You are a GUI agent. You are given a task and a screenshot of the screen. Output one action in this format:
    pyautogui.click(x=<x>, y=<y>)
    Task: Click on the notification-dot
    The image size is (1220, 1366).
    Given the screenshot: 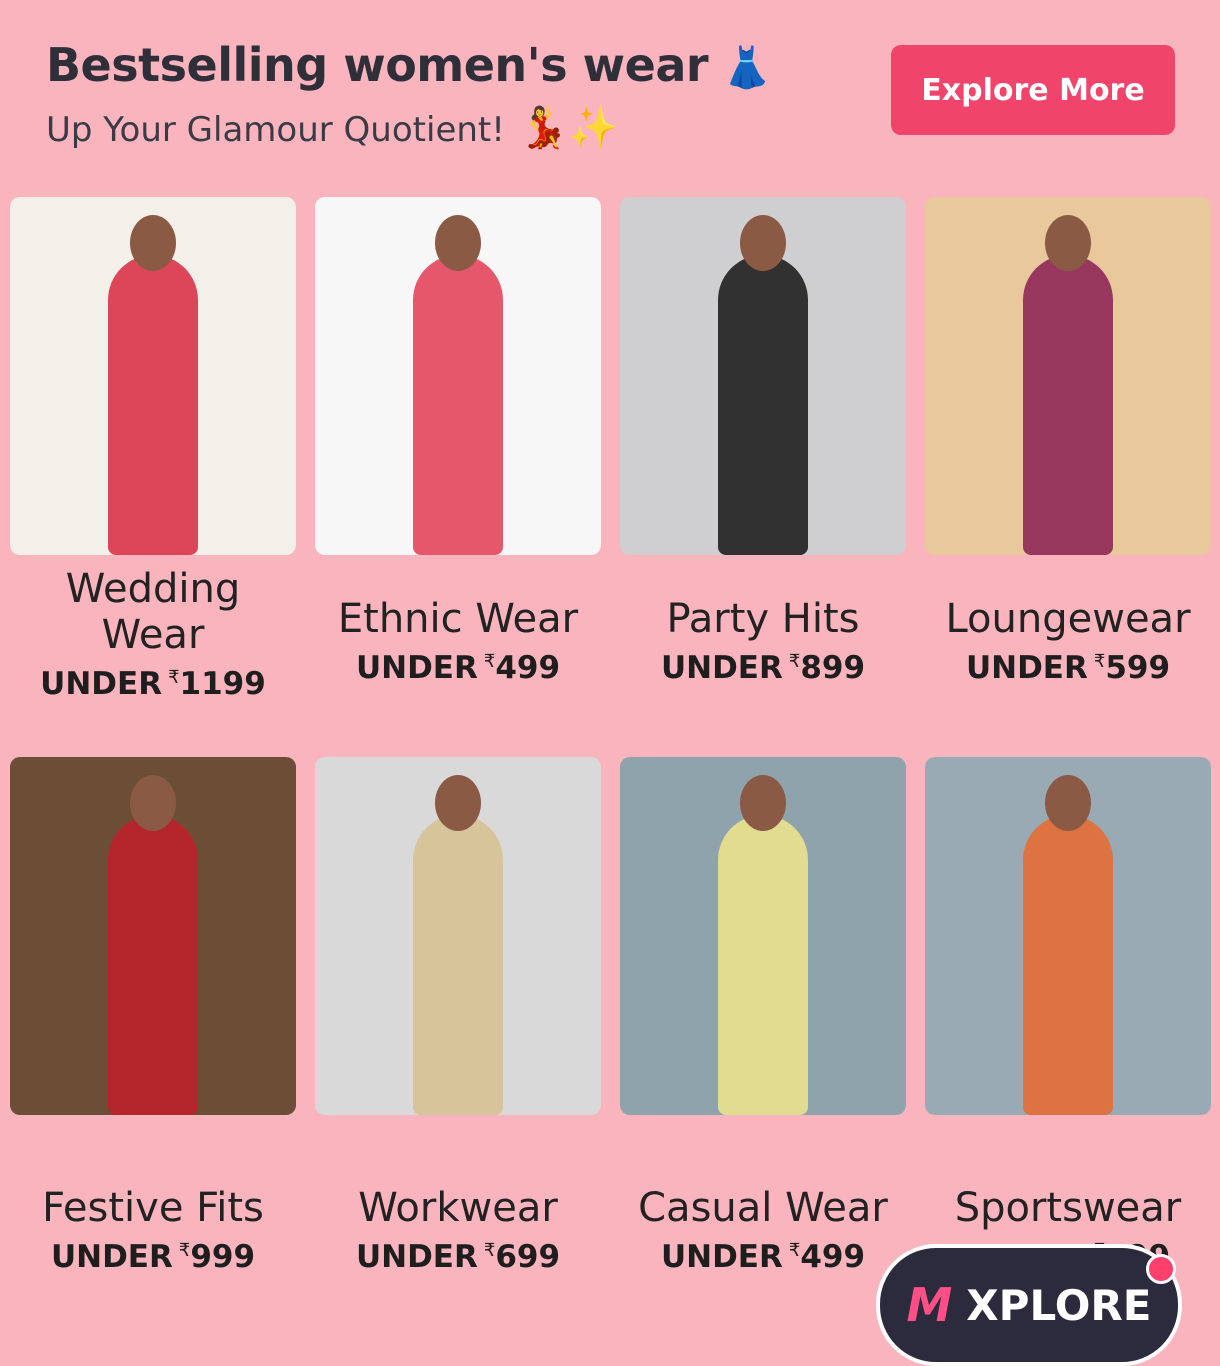 What is the action you would take?
    pyautogui.click(x=1161, y=1269)
    